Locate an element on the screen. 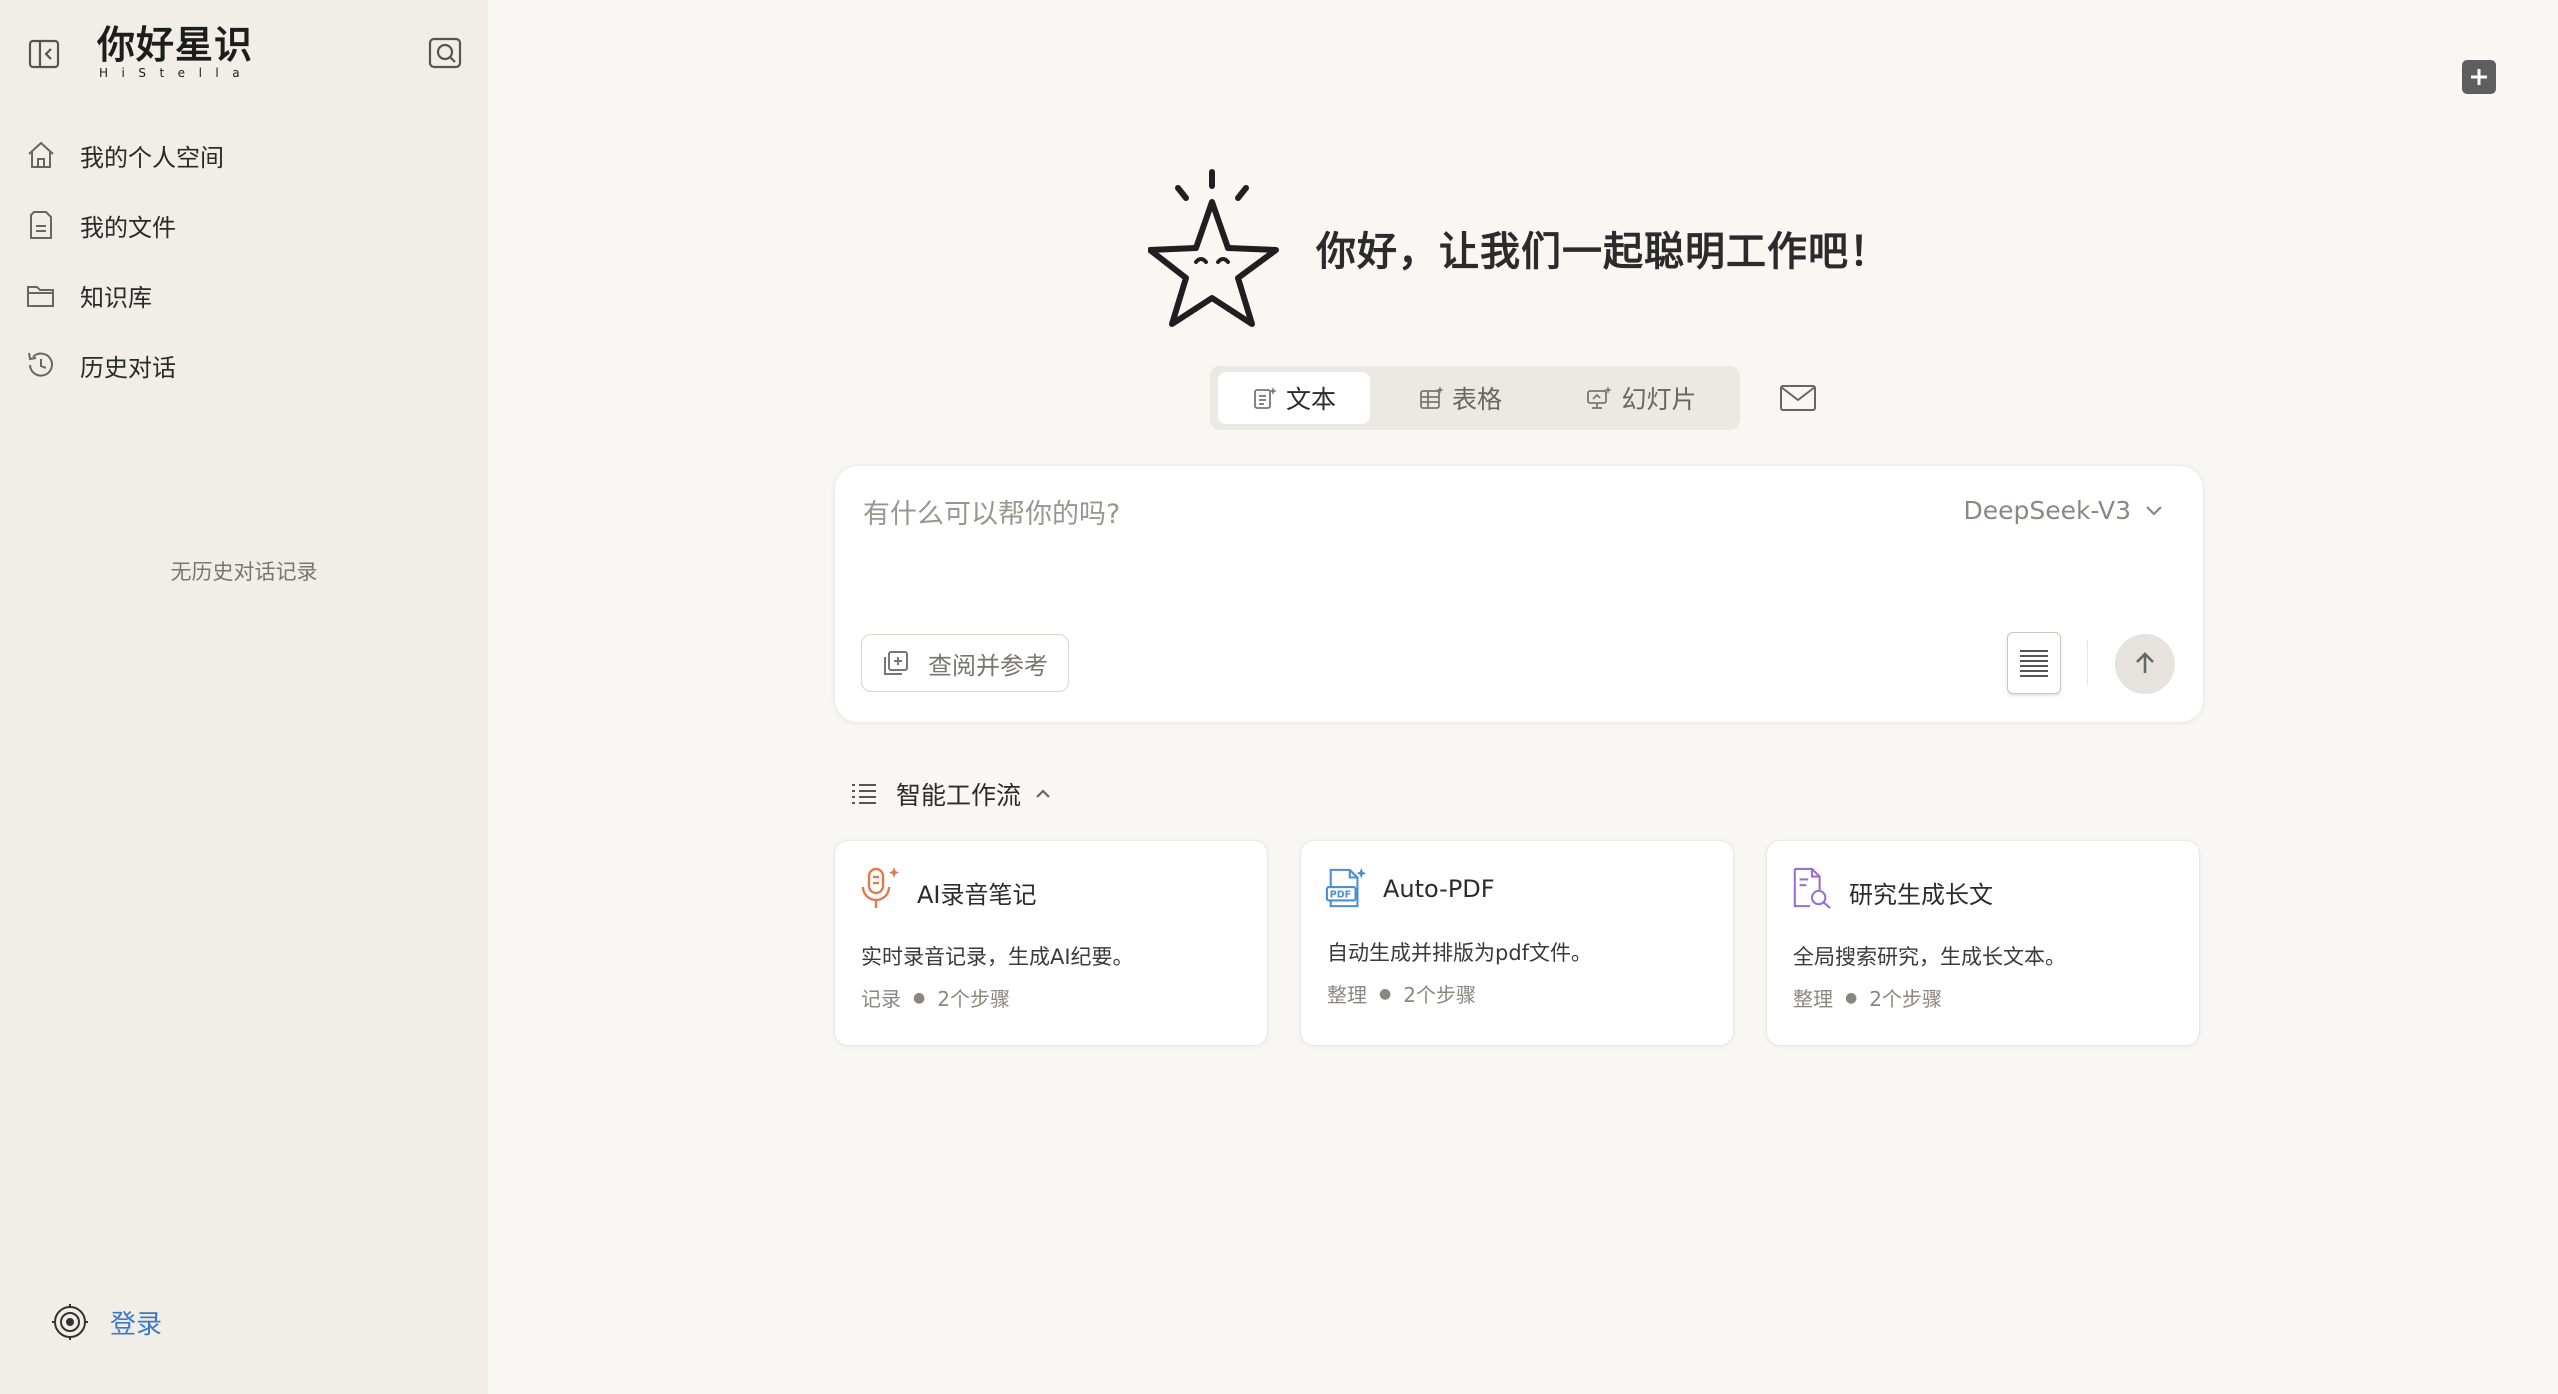 The height and width of the screenshot is (1394, 2558). search-icon is located at coordinates (445, 53).